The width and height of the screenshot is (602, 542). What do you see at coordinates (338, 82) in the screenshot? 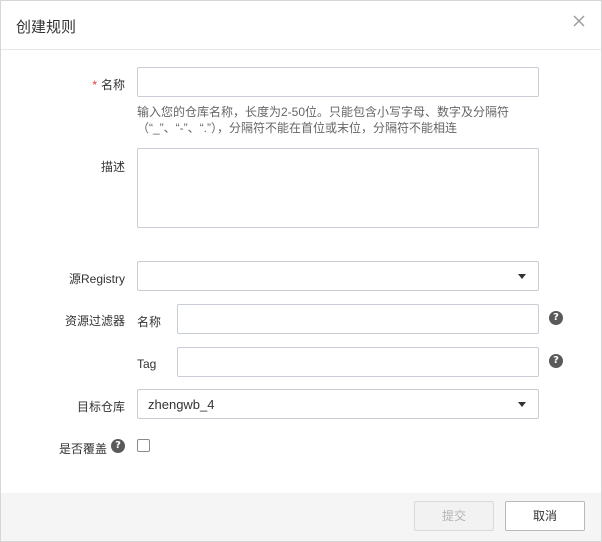
I see `name-input` at bounding box center [338, 82].